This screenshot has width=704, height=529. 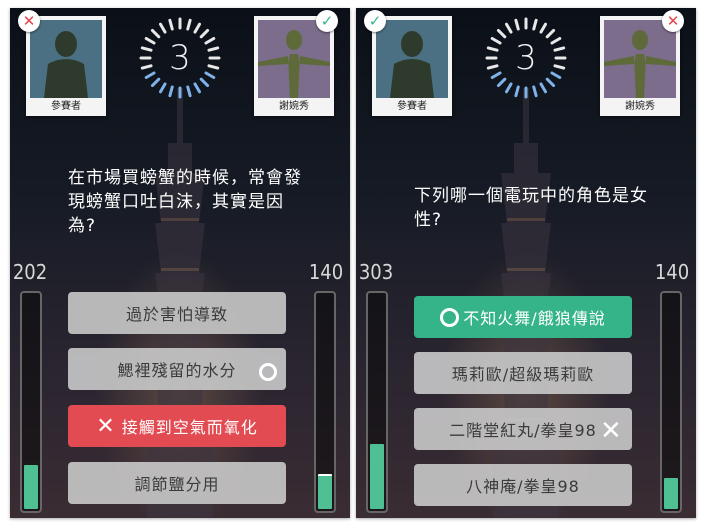 I want to click on answer-label: 調節鹽分用, so click(x=177, y=484).